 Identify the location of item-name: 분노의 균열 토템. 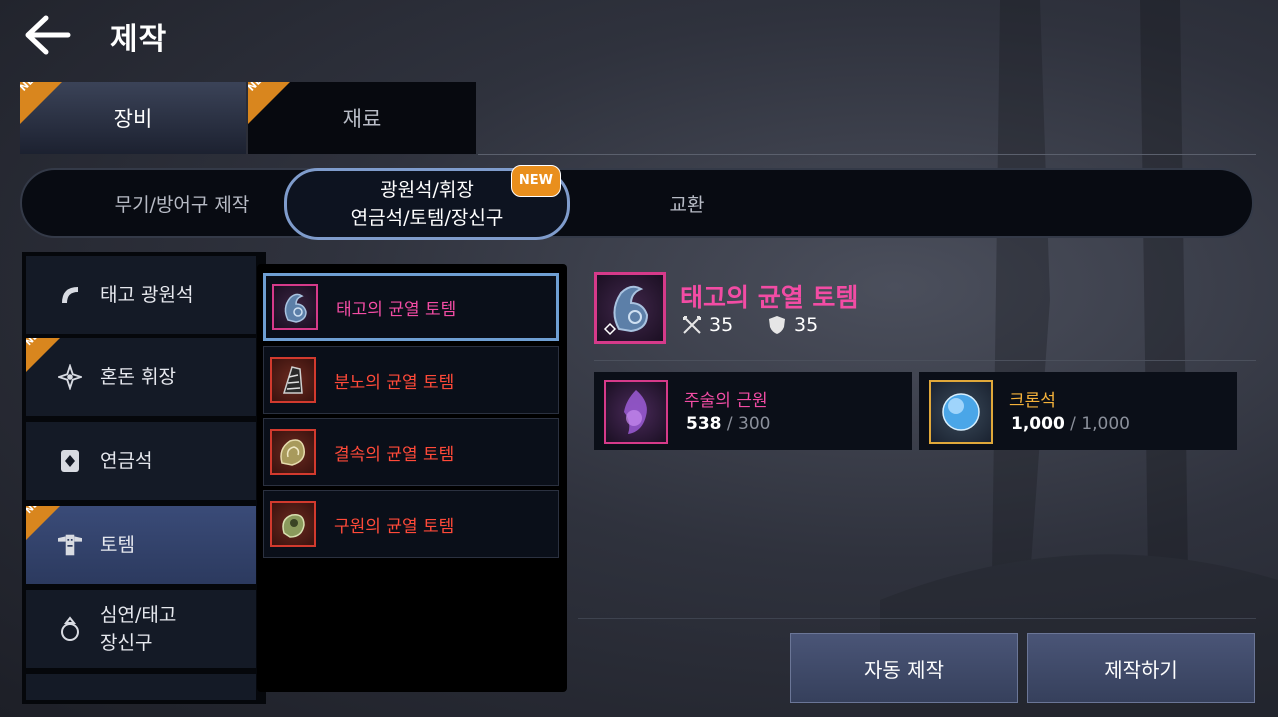
(394, 382).